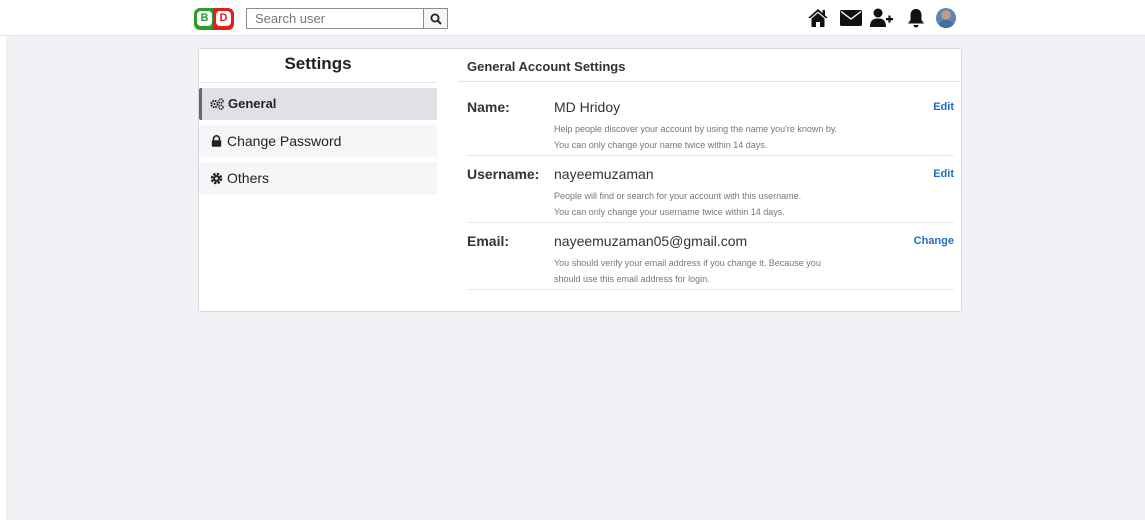 Image resolution: width=1145 pixels, height=520 pixels. I want to click on messages-button, so click(851, 18).